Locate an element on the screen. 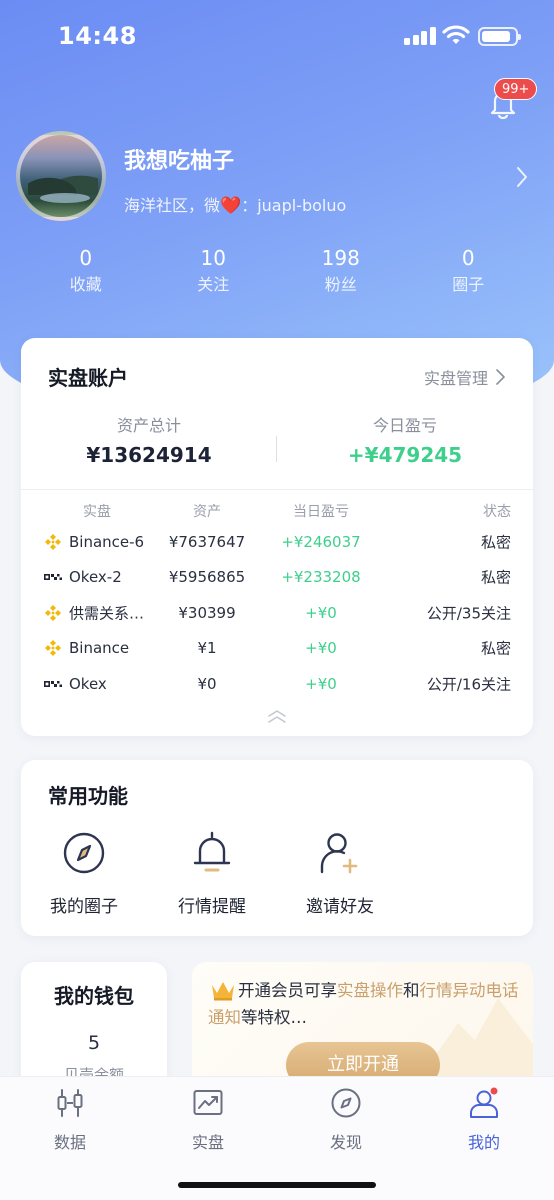 The image size is (554, 1200). stat-label: 圈子 is located at coordinates (468, 284).